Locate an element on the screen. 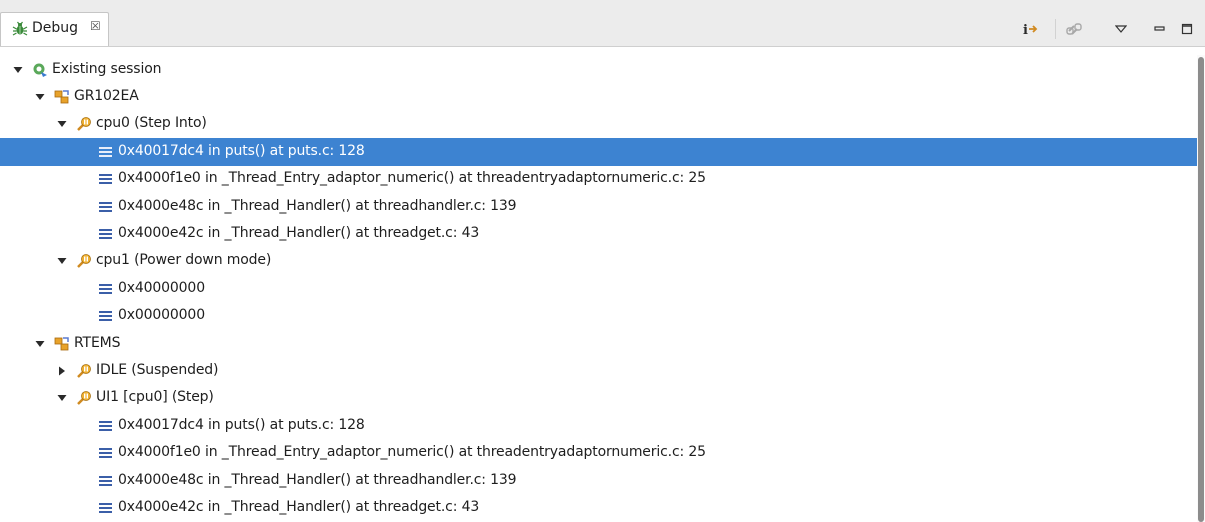  tree-node-label: RTEMS is located at coordinates (97, 342).